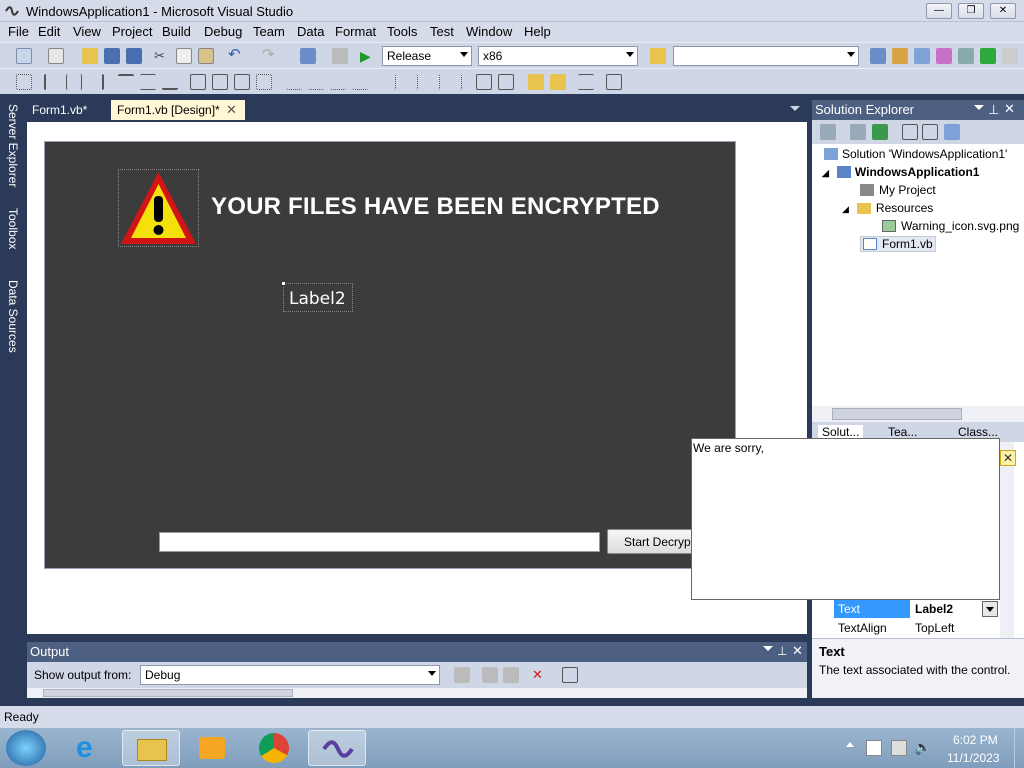  I want to click on new-project-icon, so click(24, 56).